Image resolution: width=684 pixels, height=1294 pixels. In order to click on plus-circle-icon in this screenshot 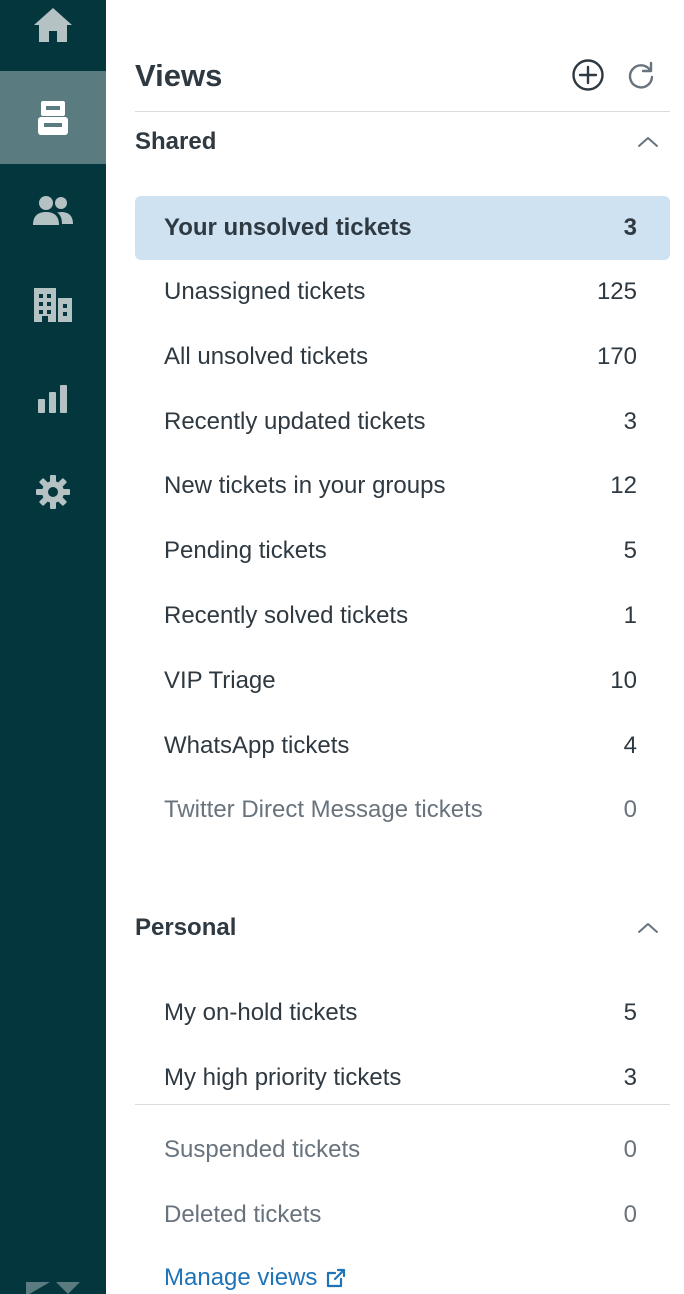, I will do `click(588, 75)`.